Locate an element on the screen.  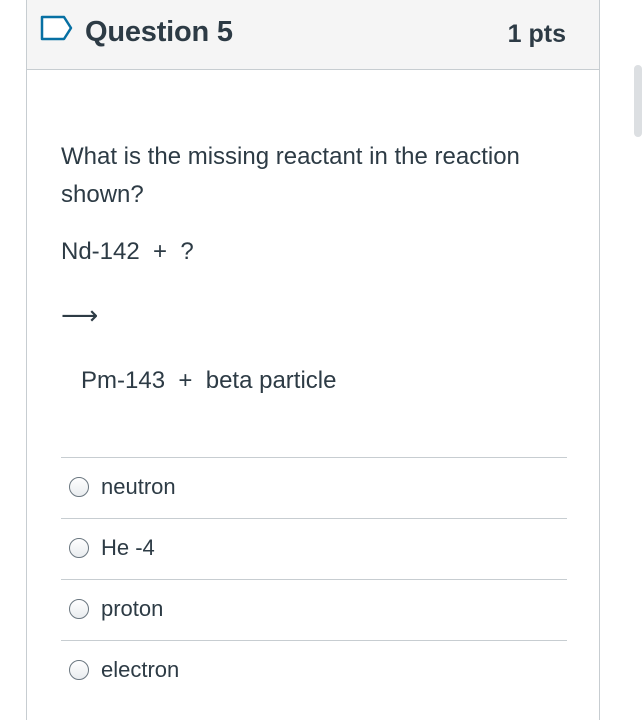
equation-reactants: Nd-142 + ? is located at coordinates (127, 251).